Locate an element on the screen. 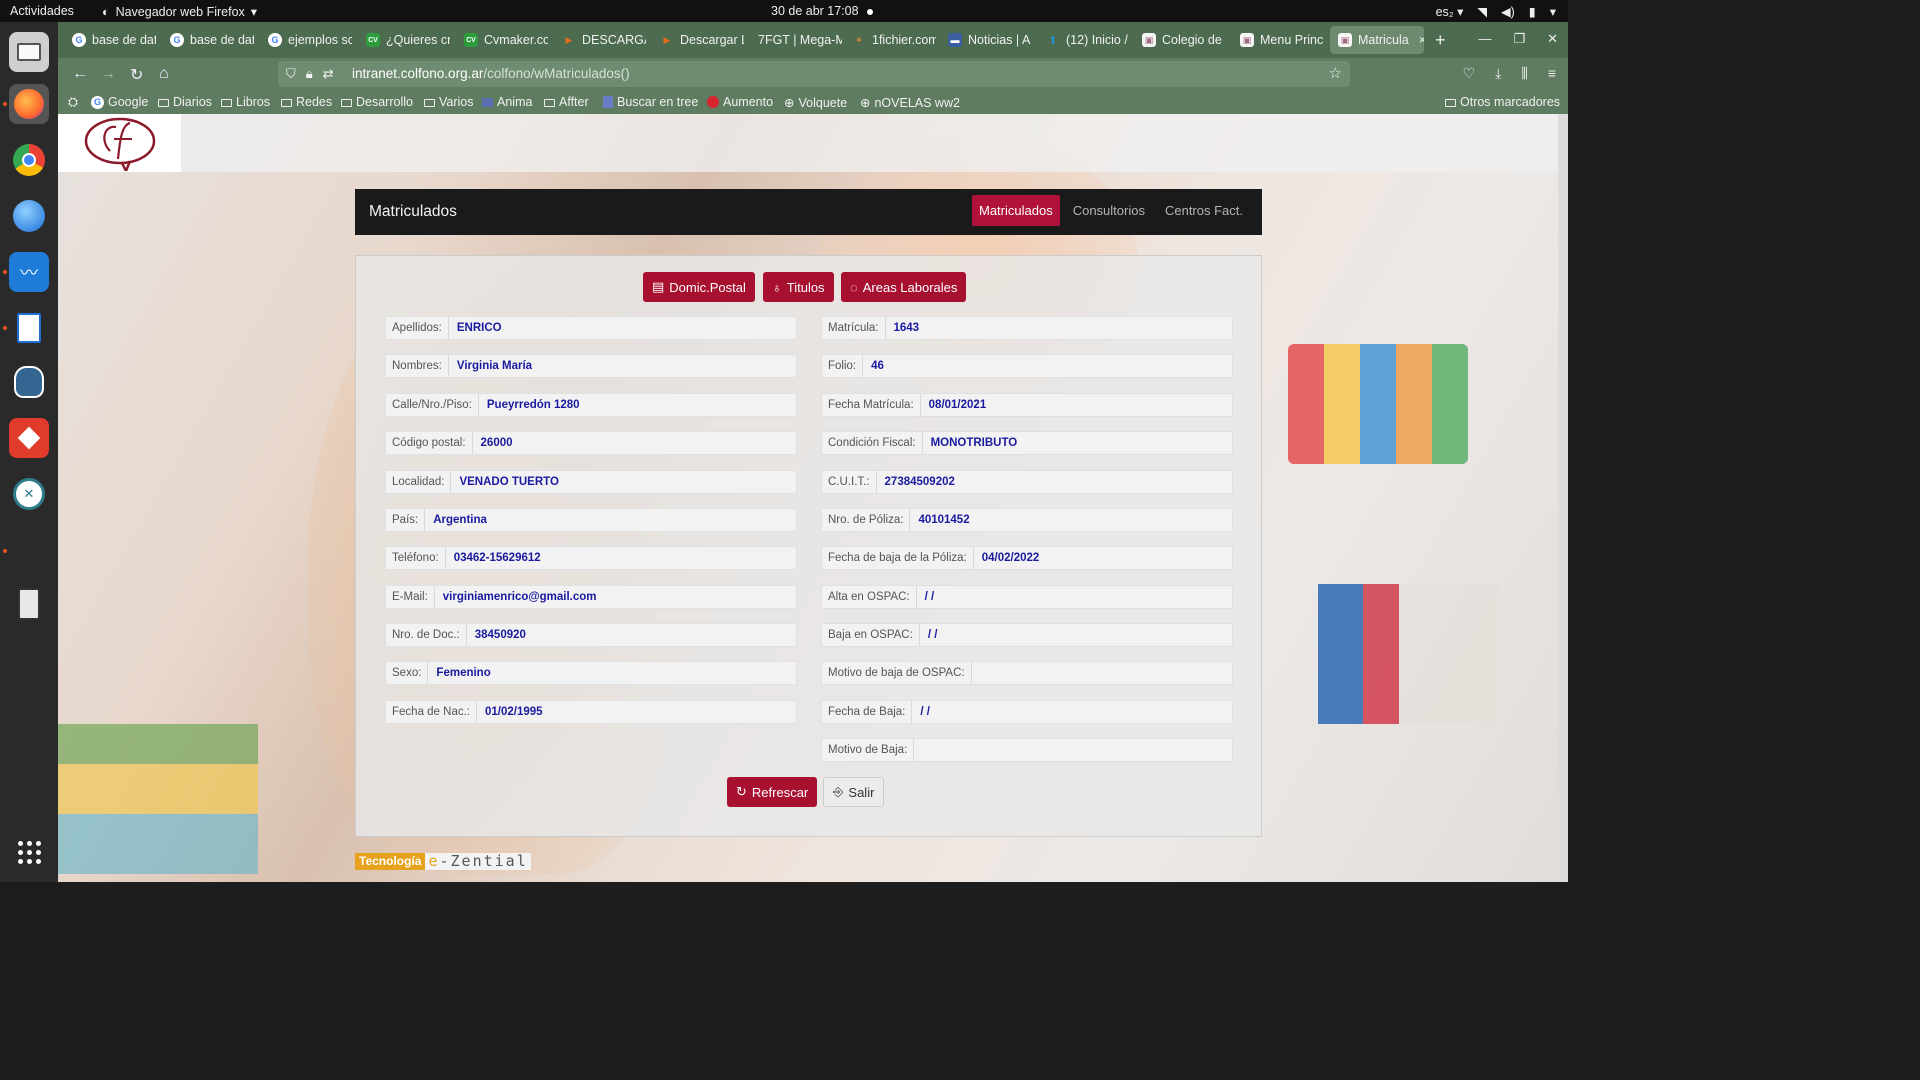 The width and height of the screenshot is (1920, 1080). field-value: 38450920 is located at coordinates (500, 635).